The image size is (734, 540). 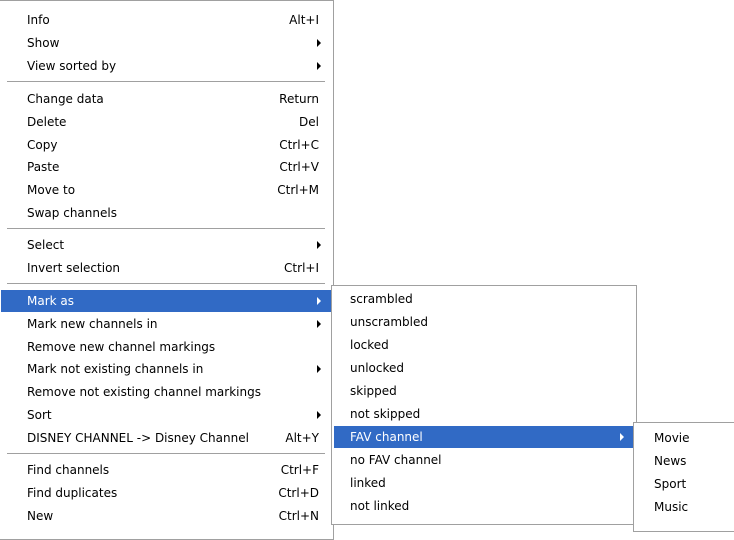 I want to click on menu-item-label: Remove not existing channel markings, so click(x=144, y=392).